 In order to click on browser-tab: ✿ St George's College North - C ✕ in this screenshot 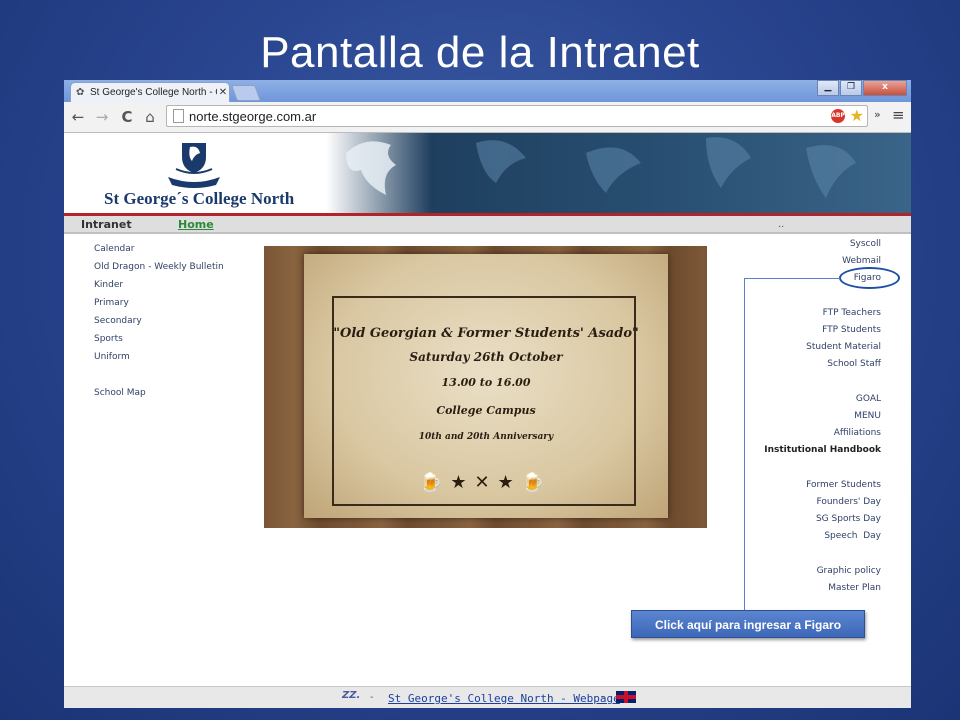, I will do `click(150, 92)`.